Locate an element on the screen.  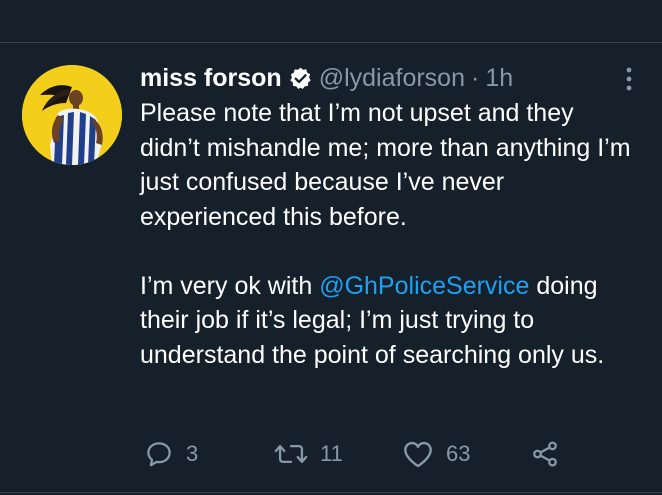
timestamp: 1h is located at coordinates (499, 78).